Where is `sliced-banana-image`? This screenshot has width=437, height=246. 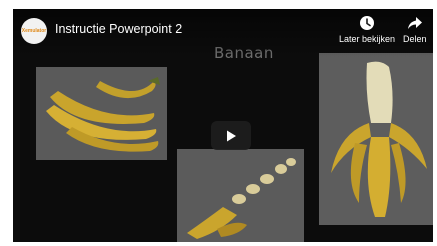 sliced-banana-image is located at coordinates (240, 195).